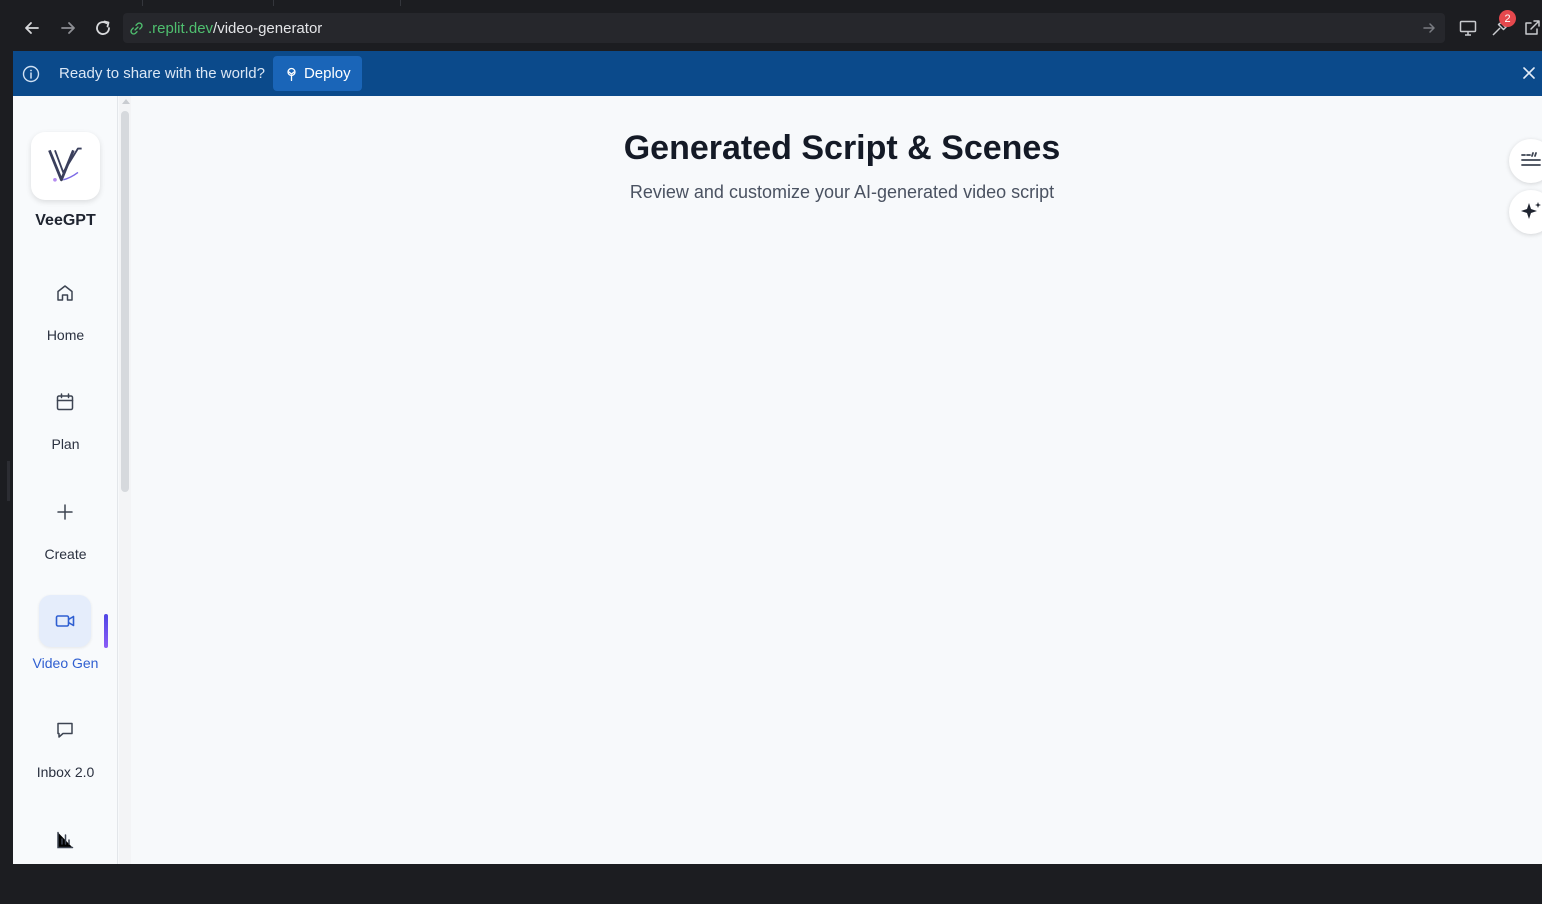  I want to click on sidebar-item-inbox: Inbox 2.0, so click(65, 749).